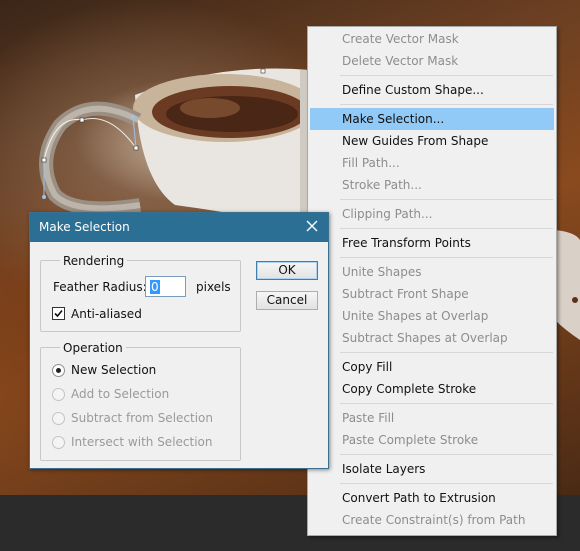 This screenshot has height=551, width=580. Describe the element at coordinates (142, 418) in the screenshot. I see `subtract-from-selection-label: Subtract from Selection` at that location.